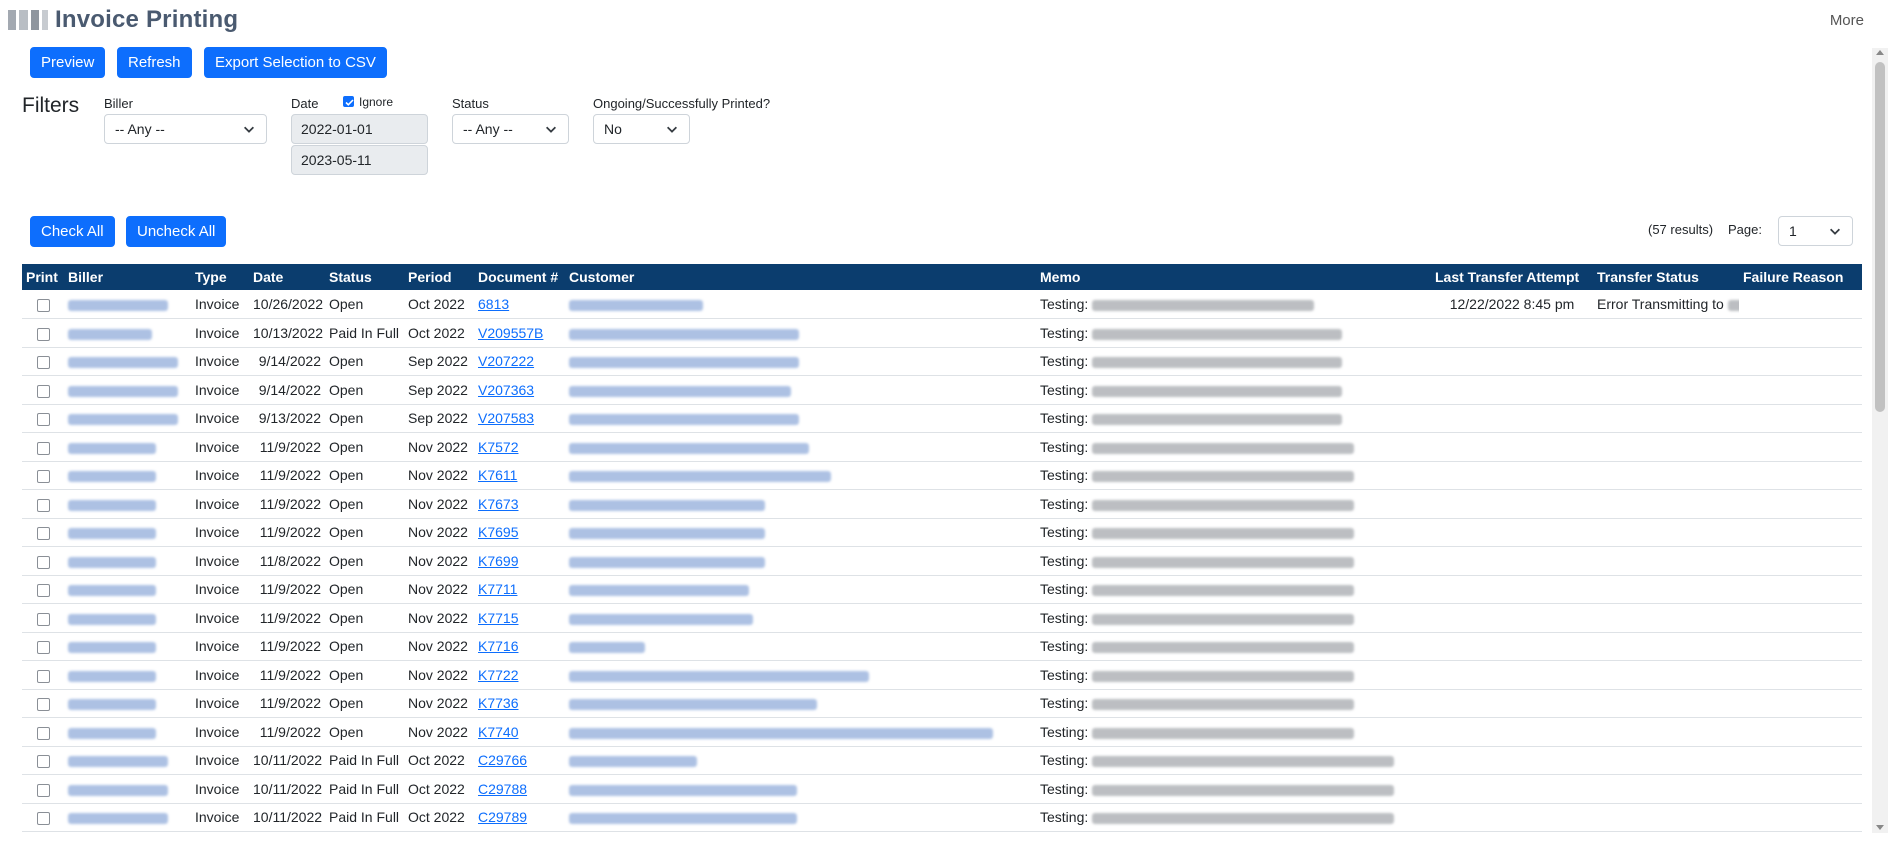 This screenshot has height=855, width=1888. I want to click on check-all-button: Check All, so click(72, 231).